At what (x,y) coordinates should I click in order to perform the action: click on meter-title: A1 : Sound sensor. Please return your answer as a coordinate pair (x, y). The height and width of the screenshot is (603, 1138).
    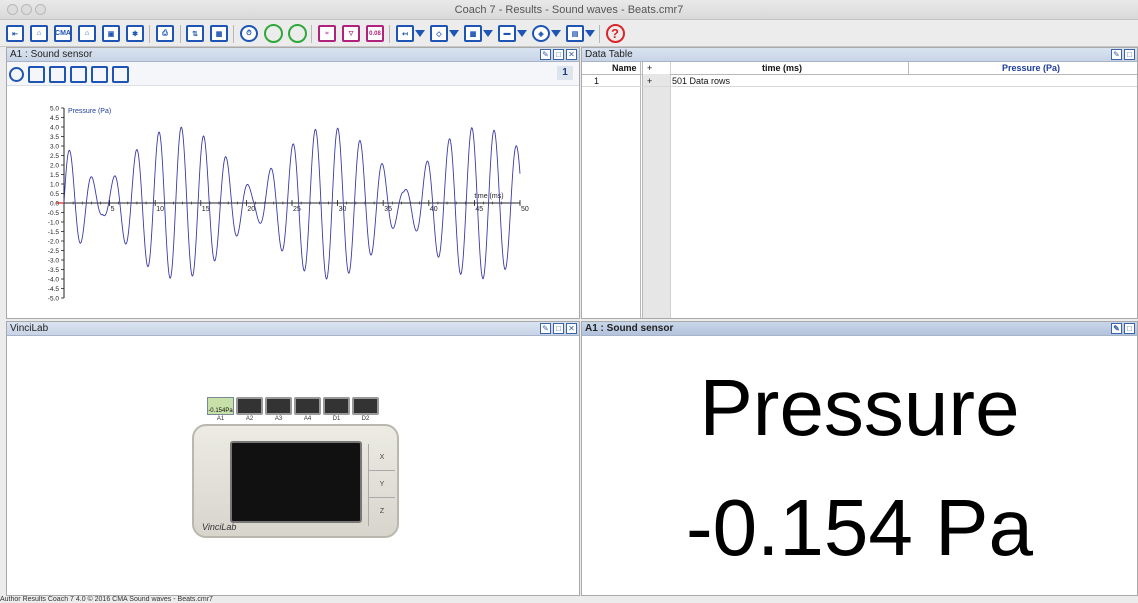
    Looking at the image, I should click on (629, 328).